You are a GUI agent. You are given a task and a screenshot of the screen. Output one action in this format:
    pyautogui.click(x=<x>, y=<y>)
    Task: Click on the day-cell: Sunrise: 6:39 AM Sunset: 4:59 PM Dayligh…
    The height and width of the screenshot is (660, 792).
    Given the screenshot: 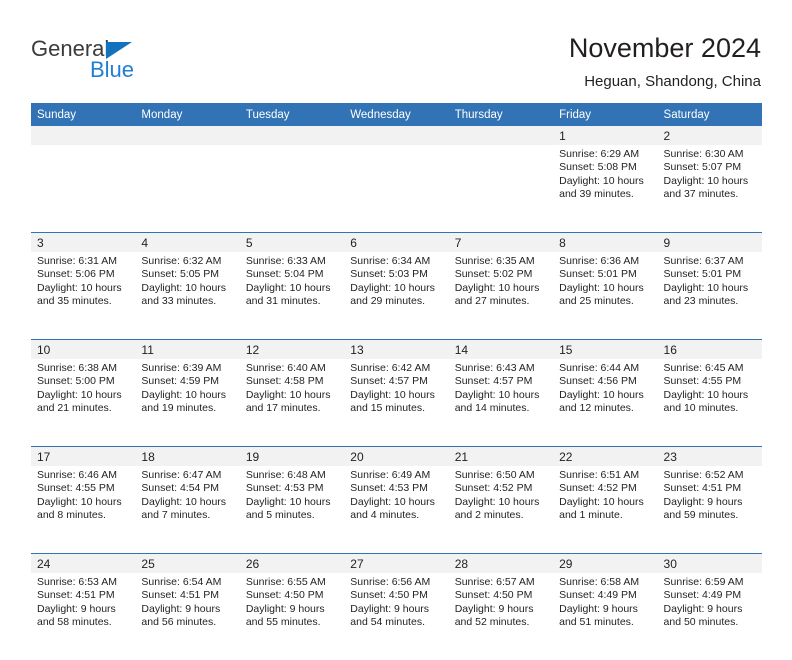 What is the action you would take?
    pyautogui.click(x=187, y=403)
    